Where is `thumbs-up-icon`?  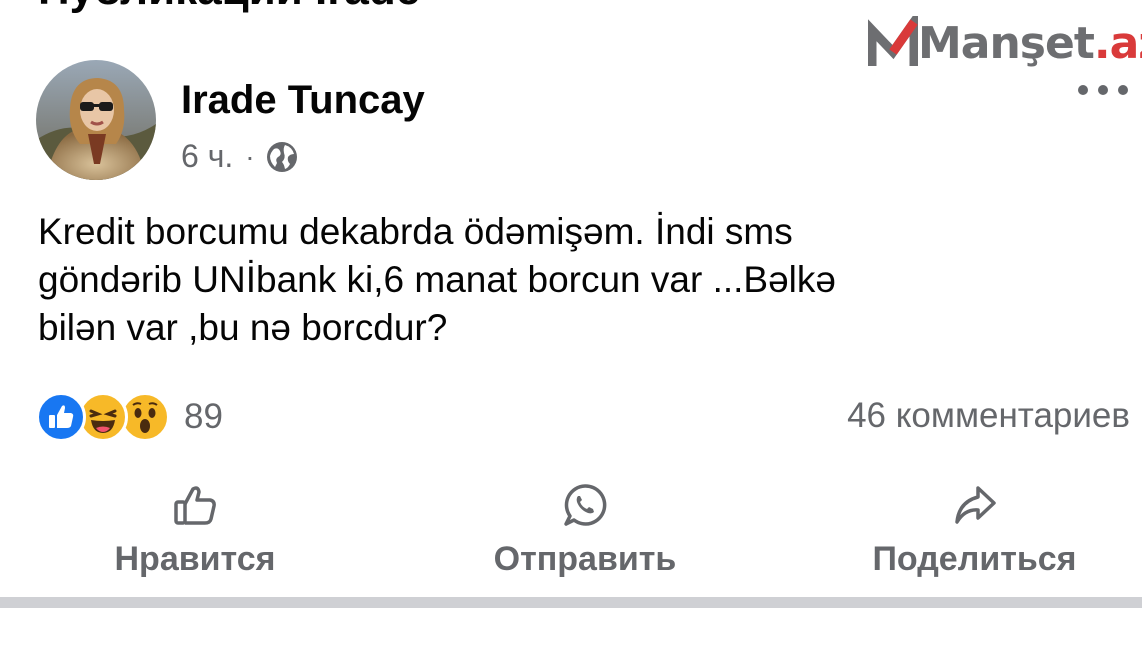
thumbs-up-icon is located at coordinates (195, 505).